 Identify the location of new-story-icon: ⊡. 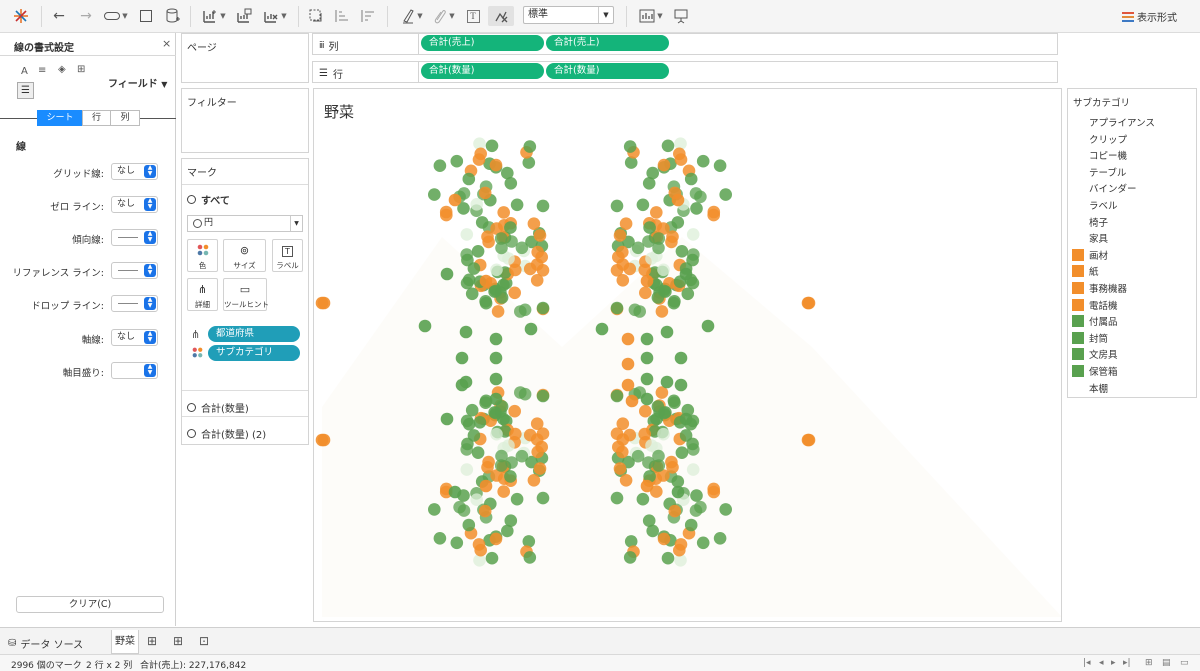
(204, 641).